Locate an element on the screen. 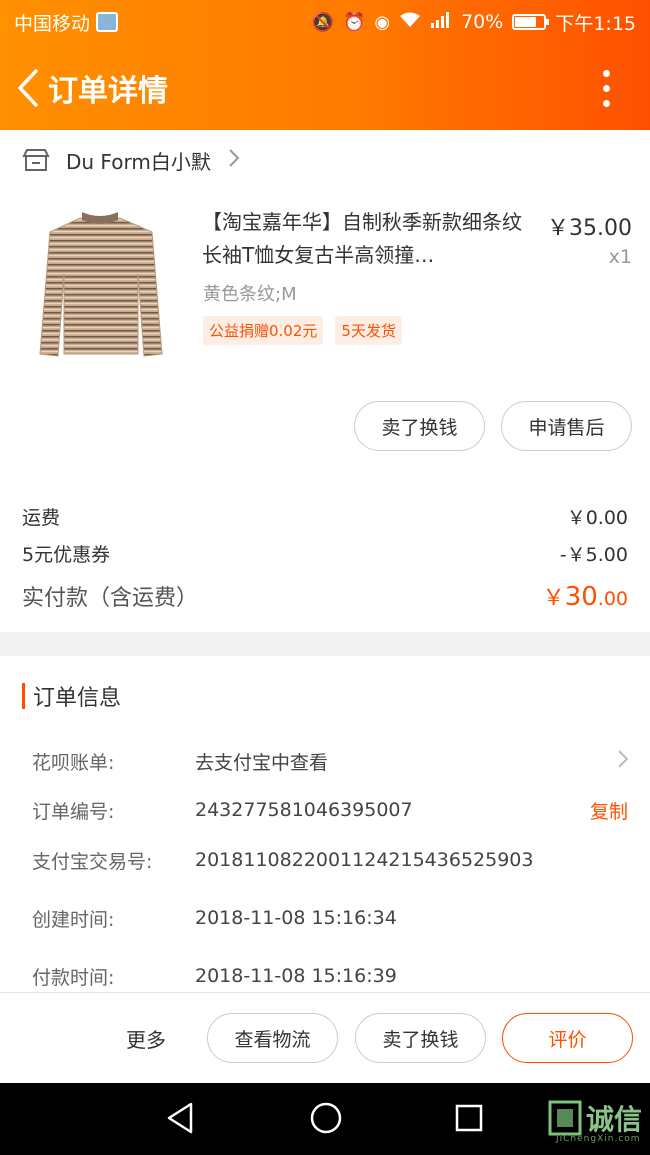  info-label: 订单编号: is located at coordinates (73, 811).